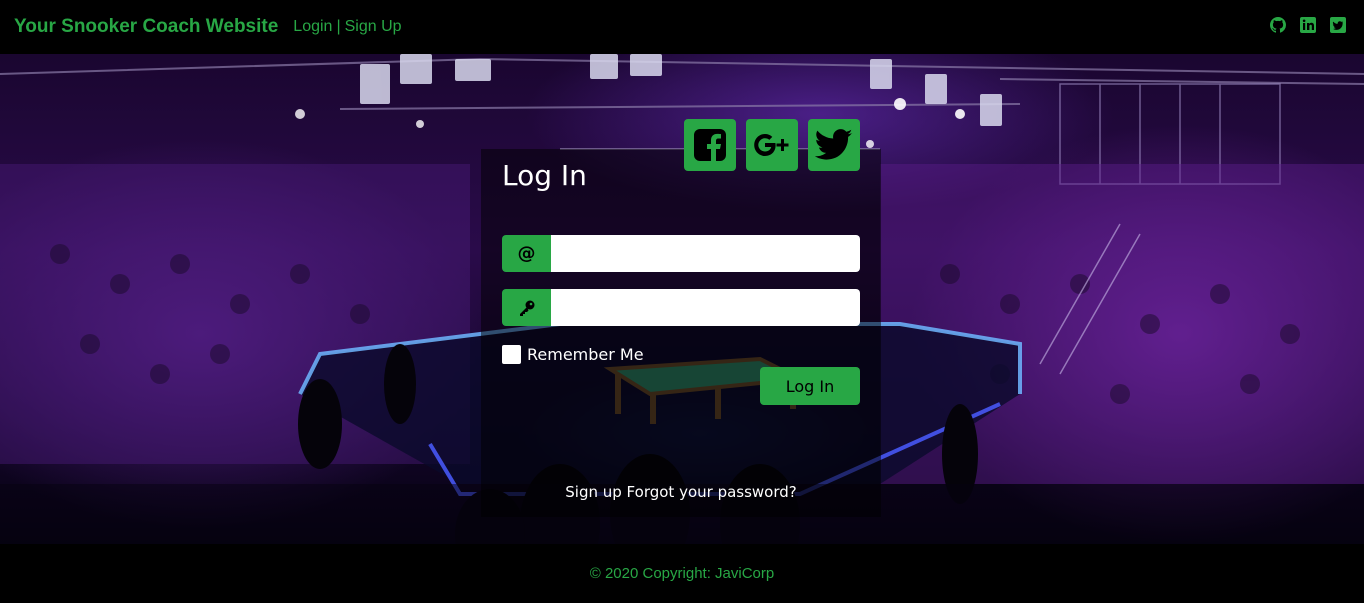  I want to click on nav-login-link: Login, so click(312, 27).